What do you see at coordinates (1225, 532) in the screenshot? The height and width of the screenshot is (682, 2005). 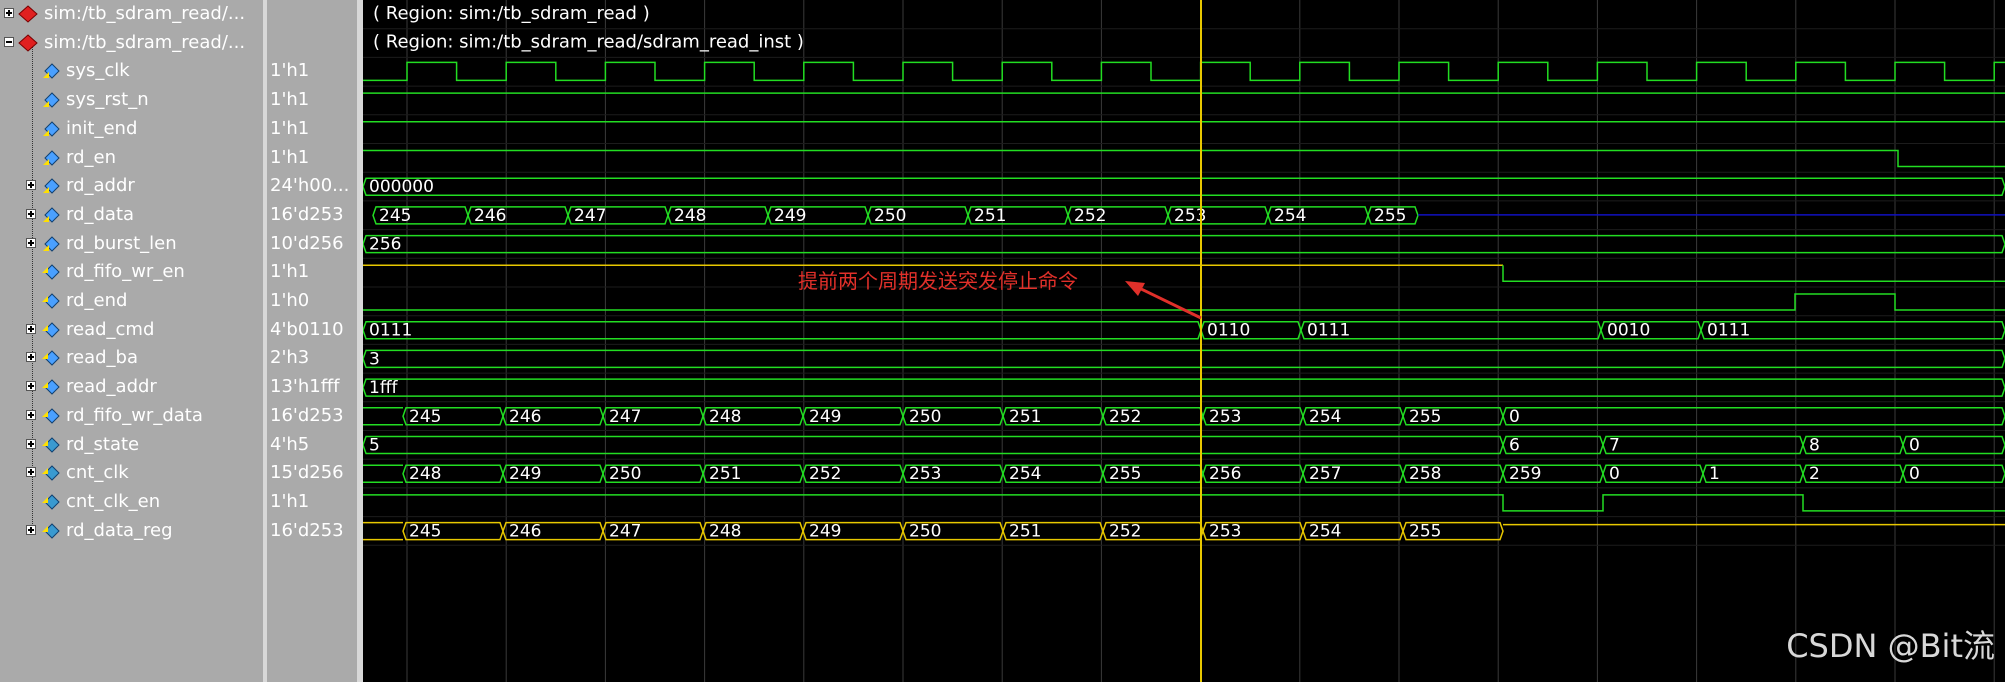 I see `bus-value-label: 253` at bounding box center [1225, 532].